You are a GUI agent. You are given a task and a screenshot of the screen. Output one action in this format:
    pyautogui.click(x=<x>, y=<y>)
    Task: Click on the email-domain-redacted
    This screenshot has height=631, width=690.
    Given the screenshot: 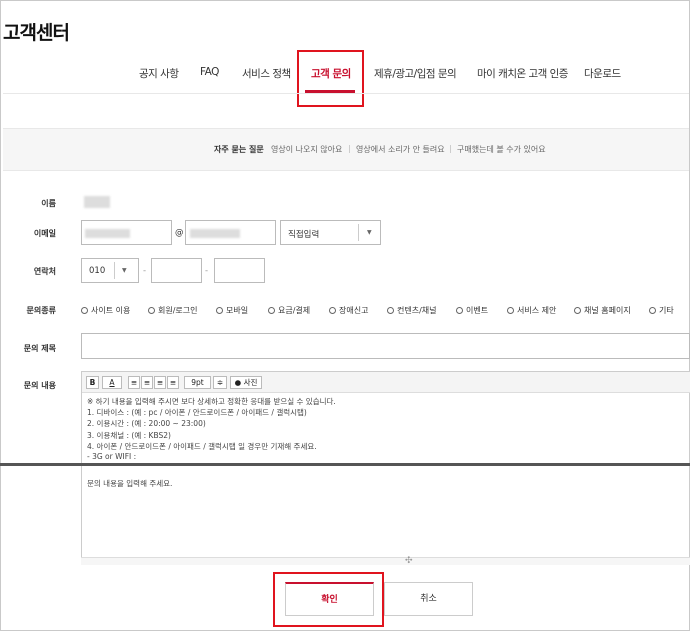 What is the action you would take?
    pyautogui.click(x=215, y=233)
    